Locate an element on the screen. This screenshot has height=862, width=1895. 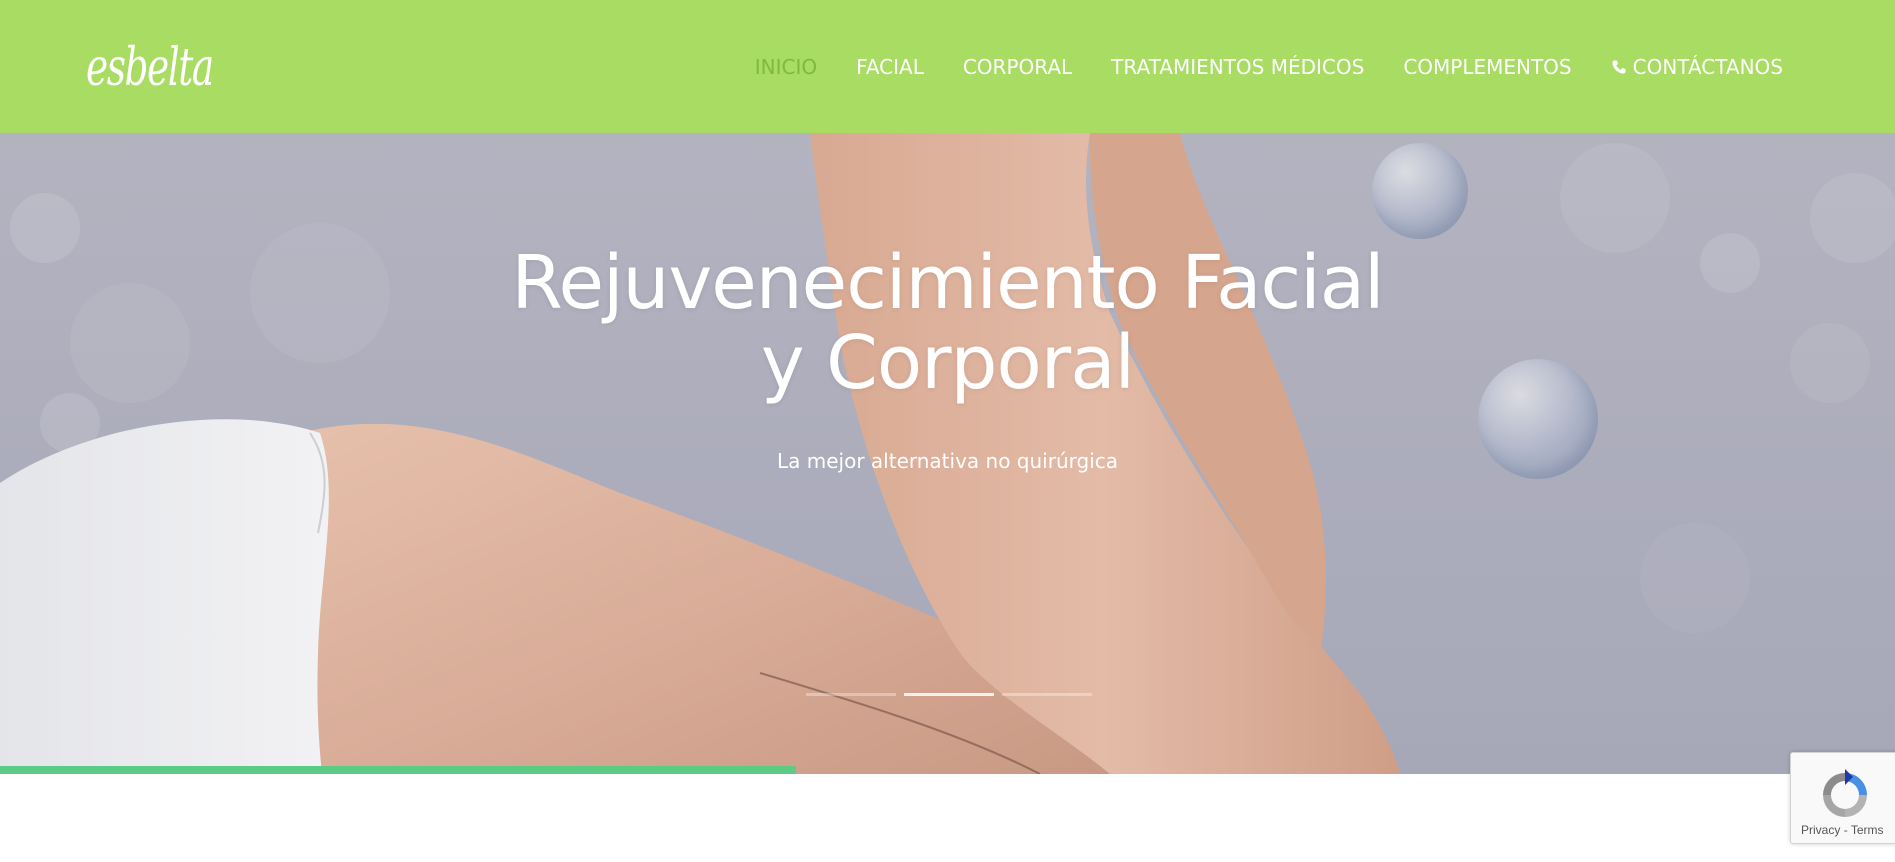
nav-item-inicio: INICIO is located at coordinates (786, 67).